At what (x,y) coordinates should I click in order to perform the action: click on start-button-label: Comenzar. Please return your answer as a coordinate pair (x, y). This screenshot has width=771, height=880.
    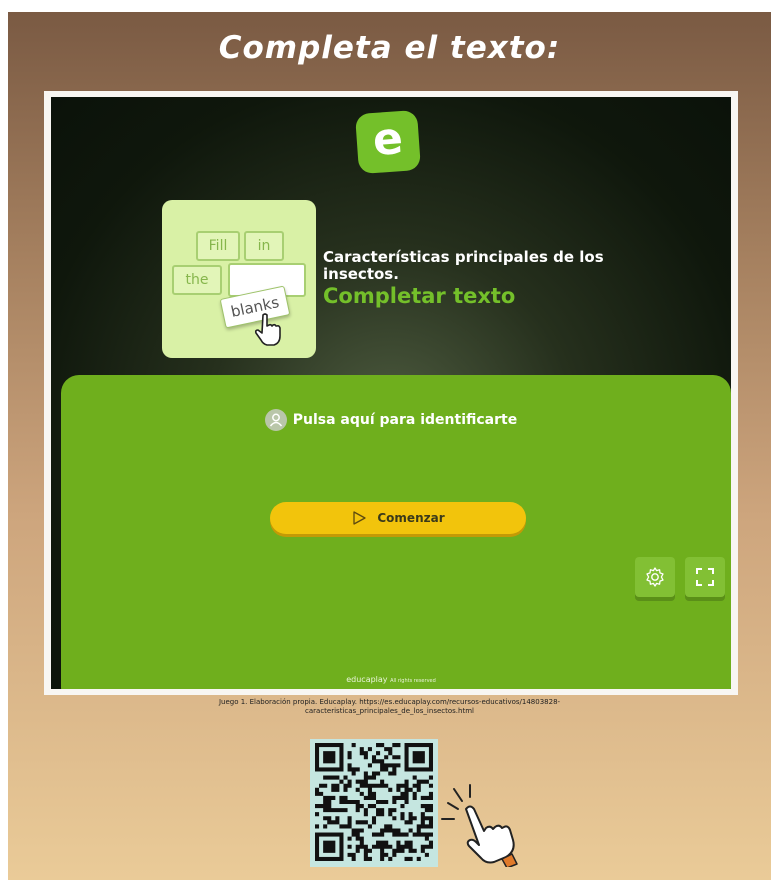
    Looking at the image, I should click on (411, 518).